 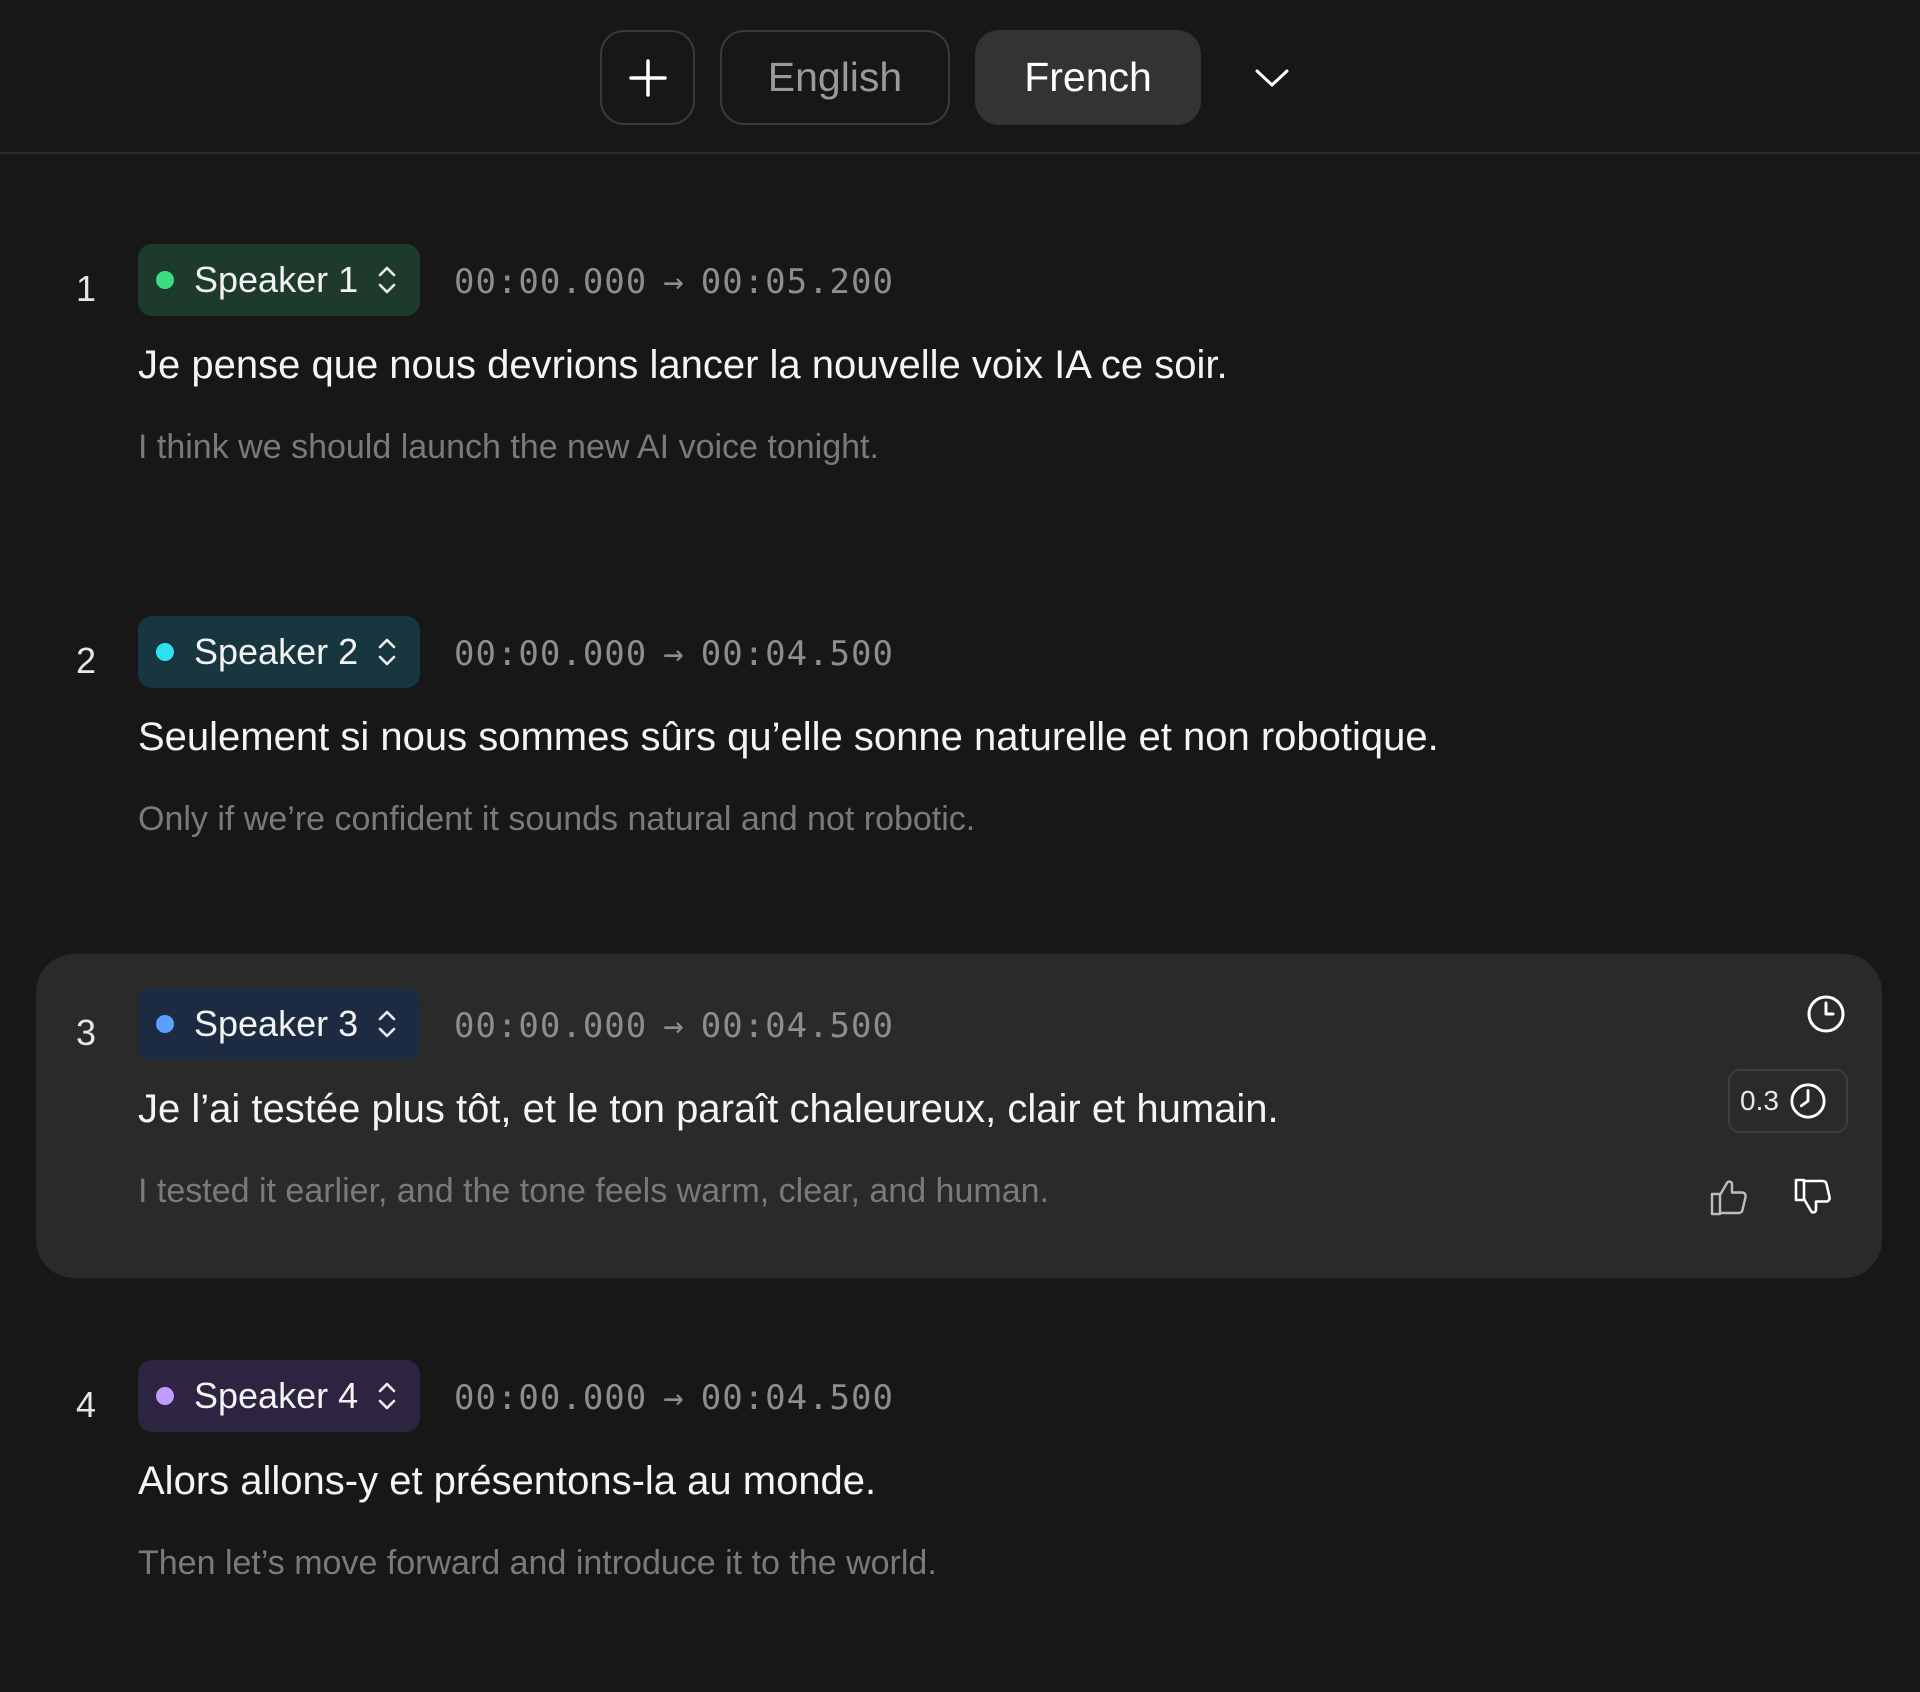 I want to click on language-dropdown-button, so click(x=1272, y=77).